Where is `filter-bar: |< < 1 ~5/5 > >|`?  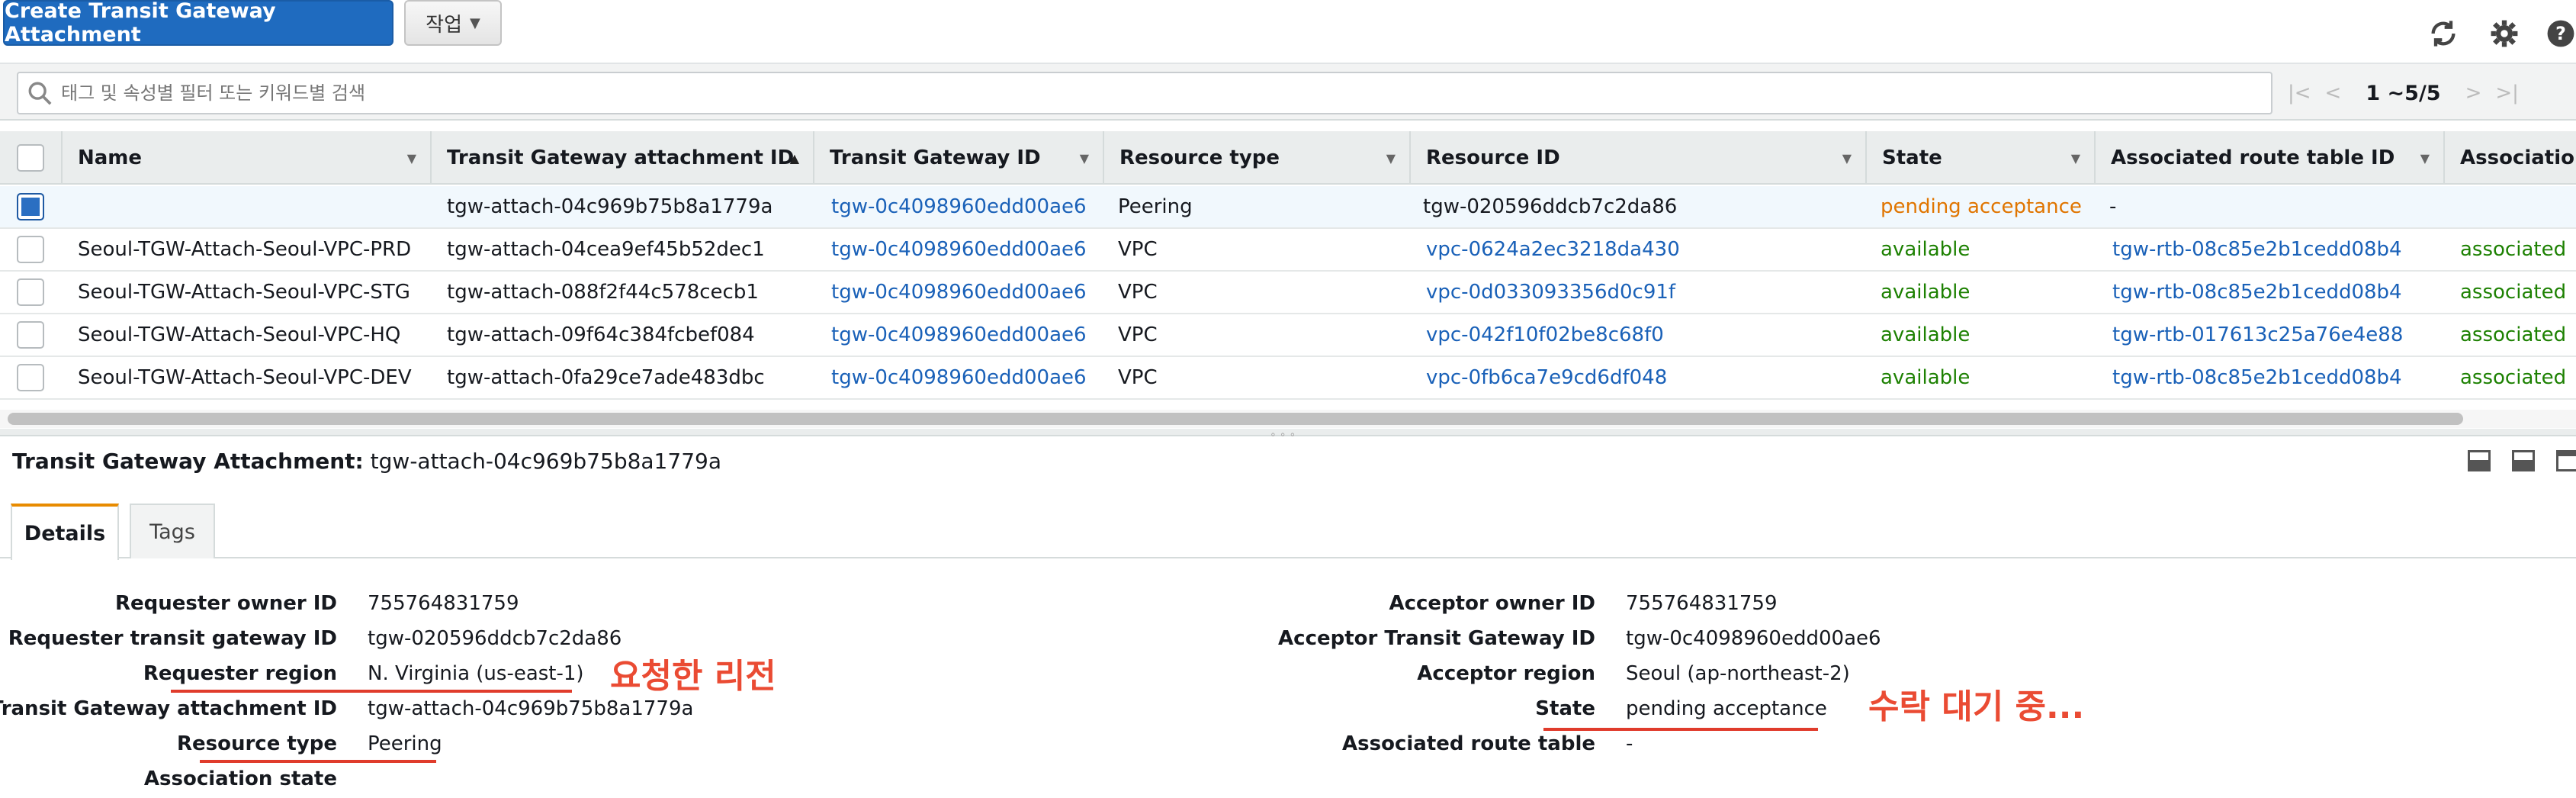 filter-bar: |< < 1 ~5/5 > >| is located at coordinates (1288, 92).